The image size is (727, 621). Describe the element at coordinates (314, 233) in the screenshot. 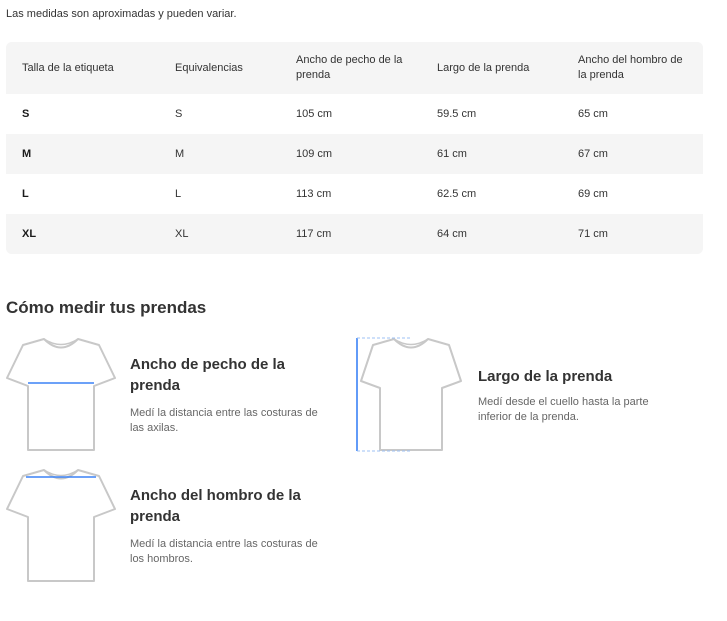

I see `chest-width-cell: 117 cm` at that location.